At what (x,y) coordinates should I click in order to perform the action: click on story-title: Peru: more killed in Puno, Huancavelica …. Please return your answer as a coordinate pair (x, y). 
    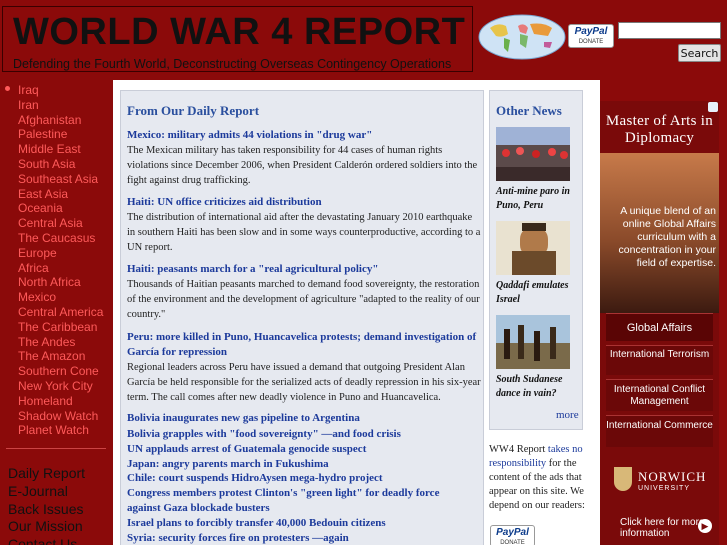
    Looking at the image, I should click on (304, 345).